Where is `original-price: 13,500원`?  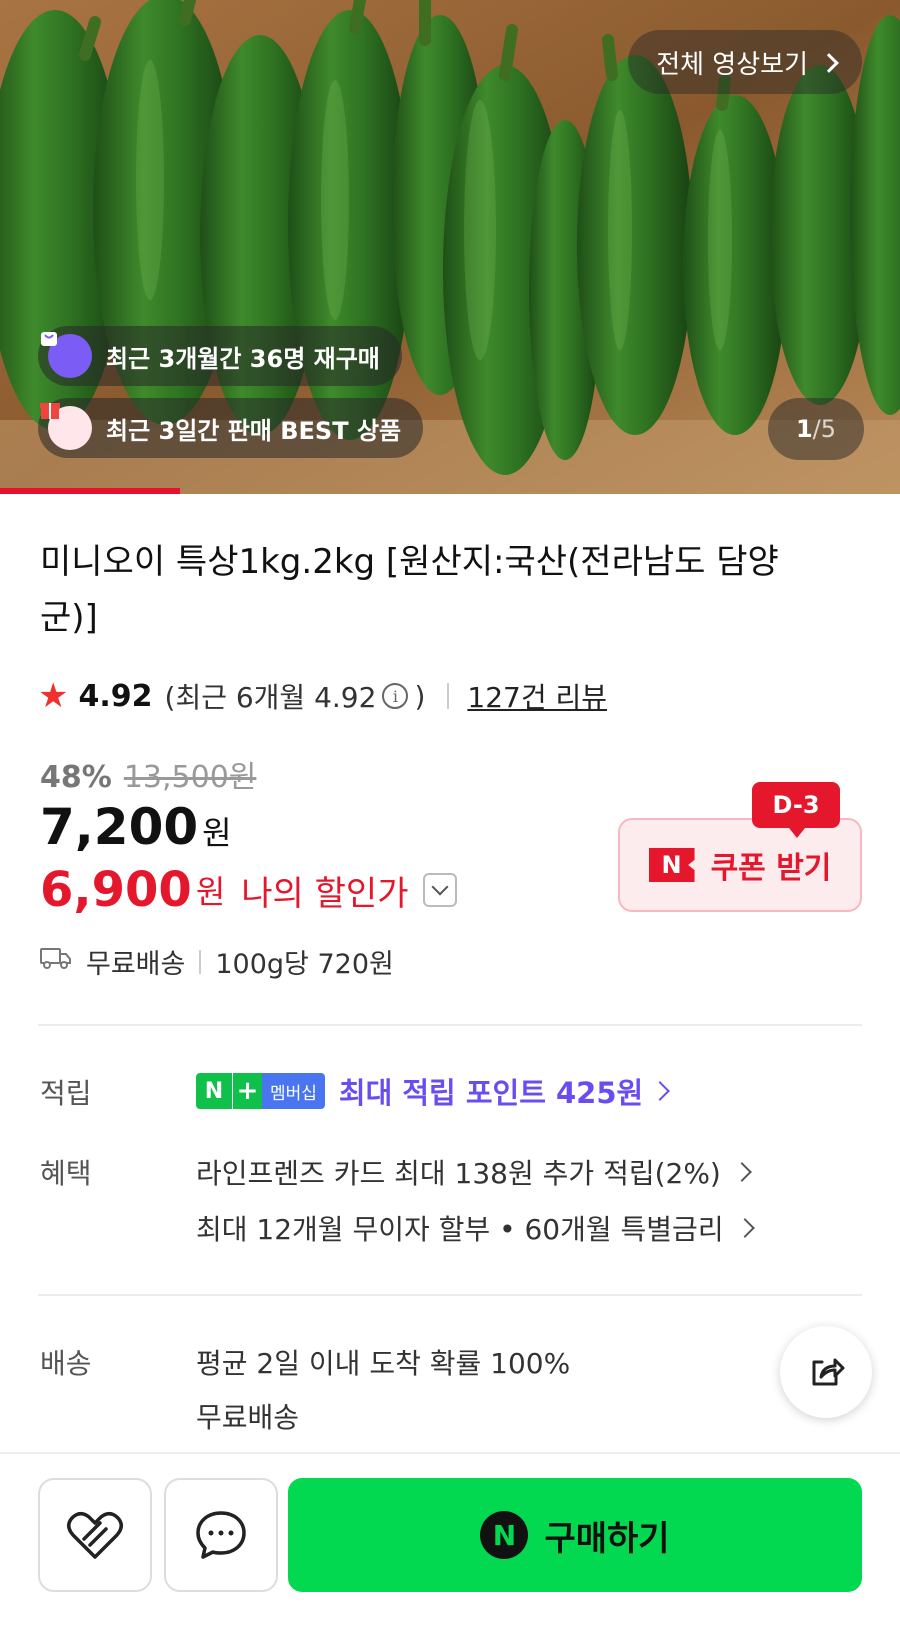 original-price: 13,500원 is located at coordinates (190, 777).